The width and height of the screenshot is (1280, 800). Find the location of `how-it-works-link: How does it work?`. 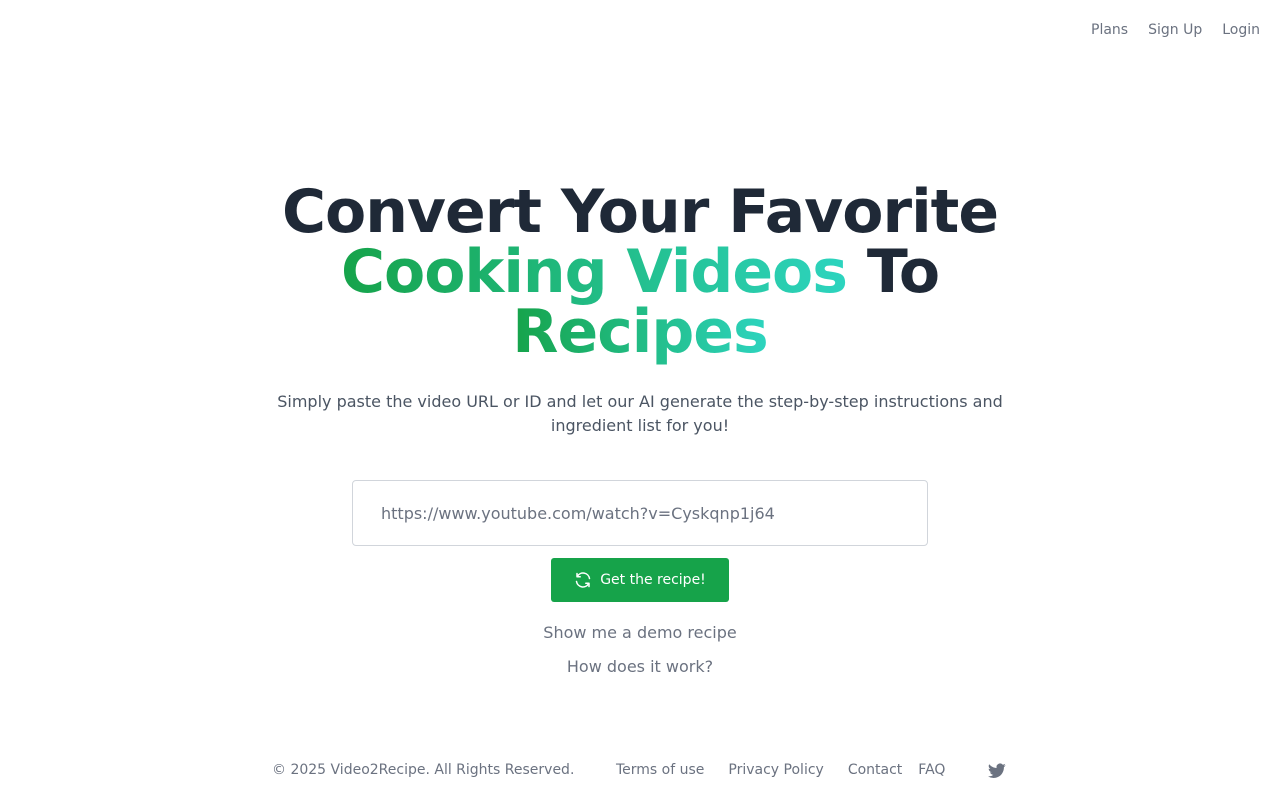

how-it-works-link: How does it work? is located at coordinates (640, 666).